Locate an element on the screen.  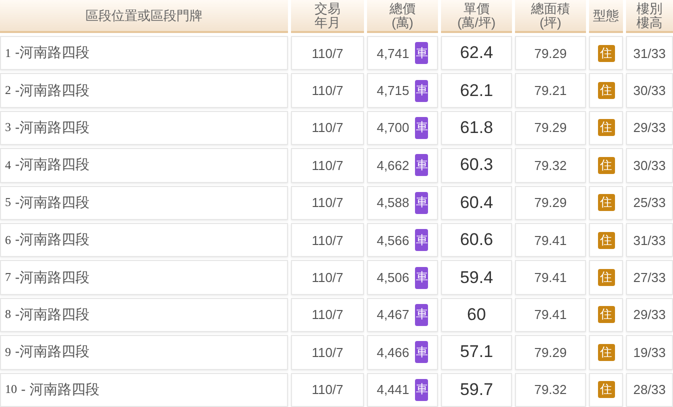
row-number: 10 is located at coordinates (11, 390).